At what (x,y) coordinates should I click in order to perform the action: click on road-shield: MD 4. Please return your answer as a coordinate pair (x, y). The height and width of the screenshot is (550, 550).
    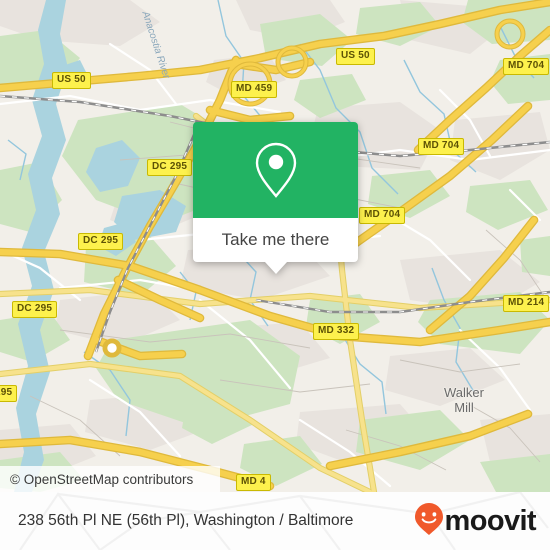
    Looking at the image, I should click on (253, 482).